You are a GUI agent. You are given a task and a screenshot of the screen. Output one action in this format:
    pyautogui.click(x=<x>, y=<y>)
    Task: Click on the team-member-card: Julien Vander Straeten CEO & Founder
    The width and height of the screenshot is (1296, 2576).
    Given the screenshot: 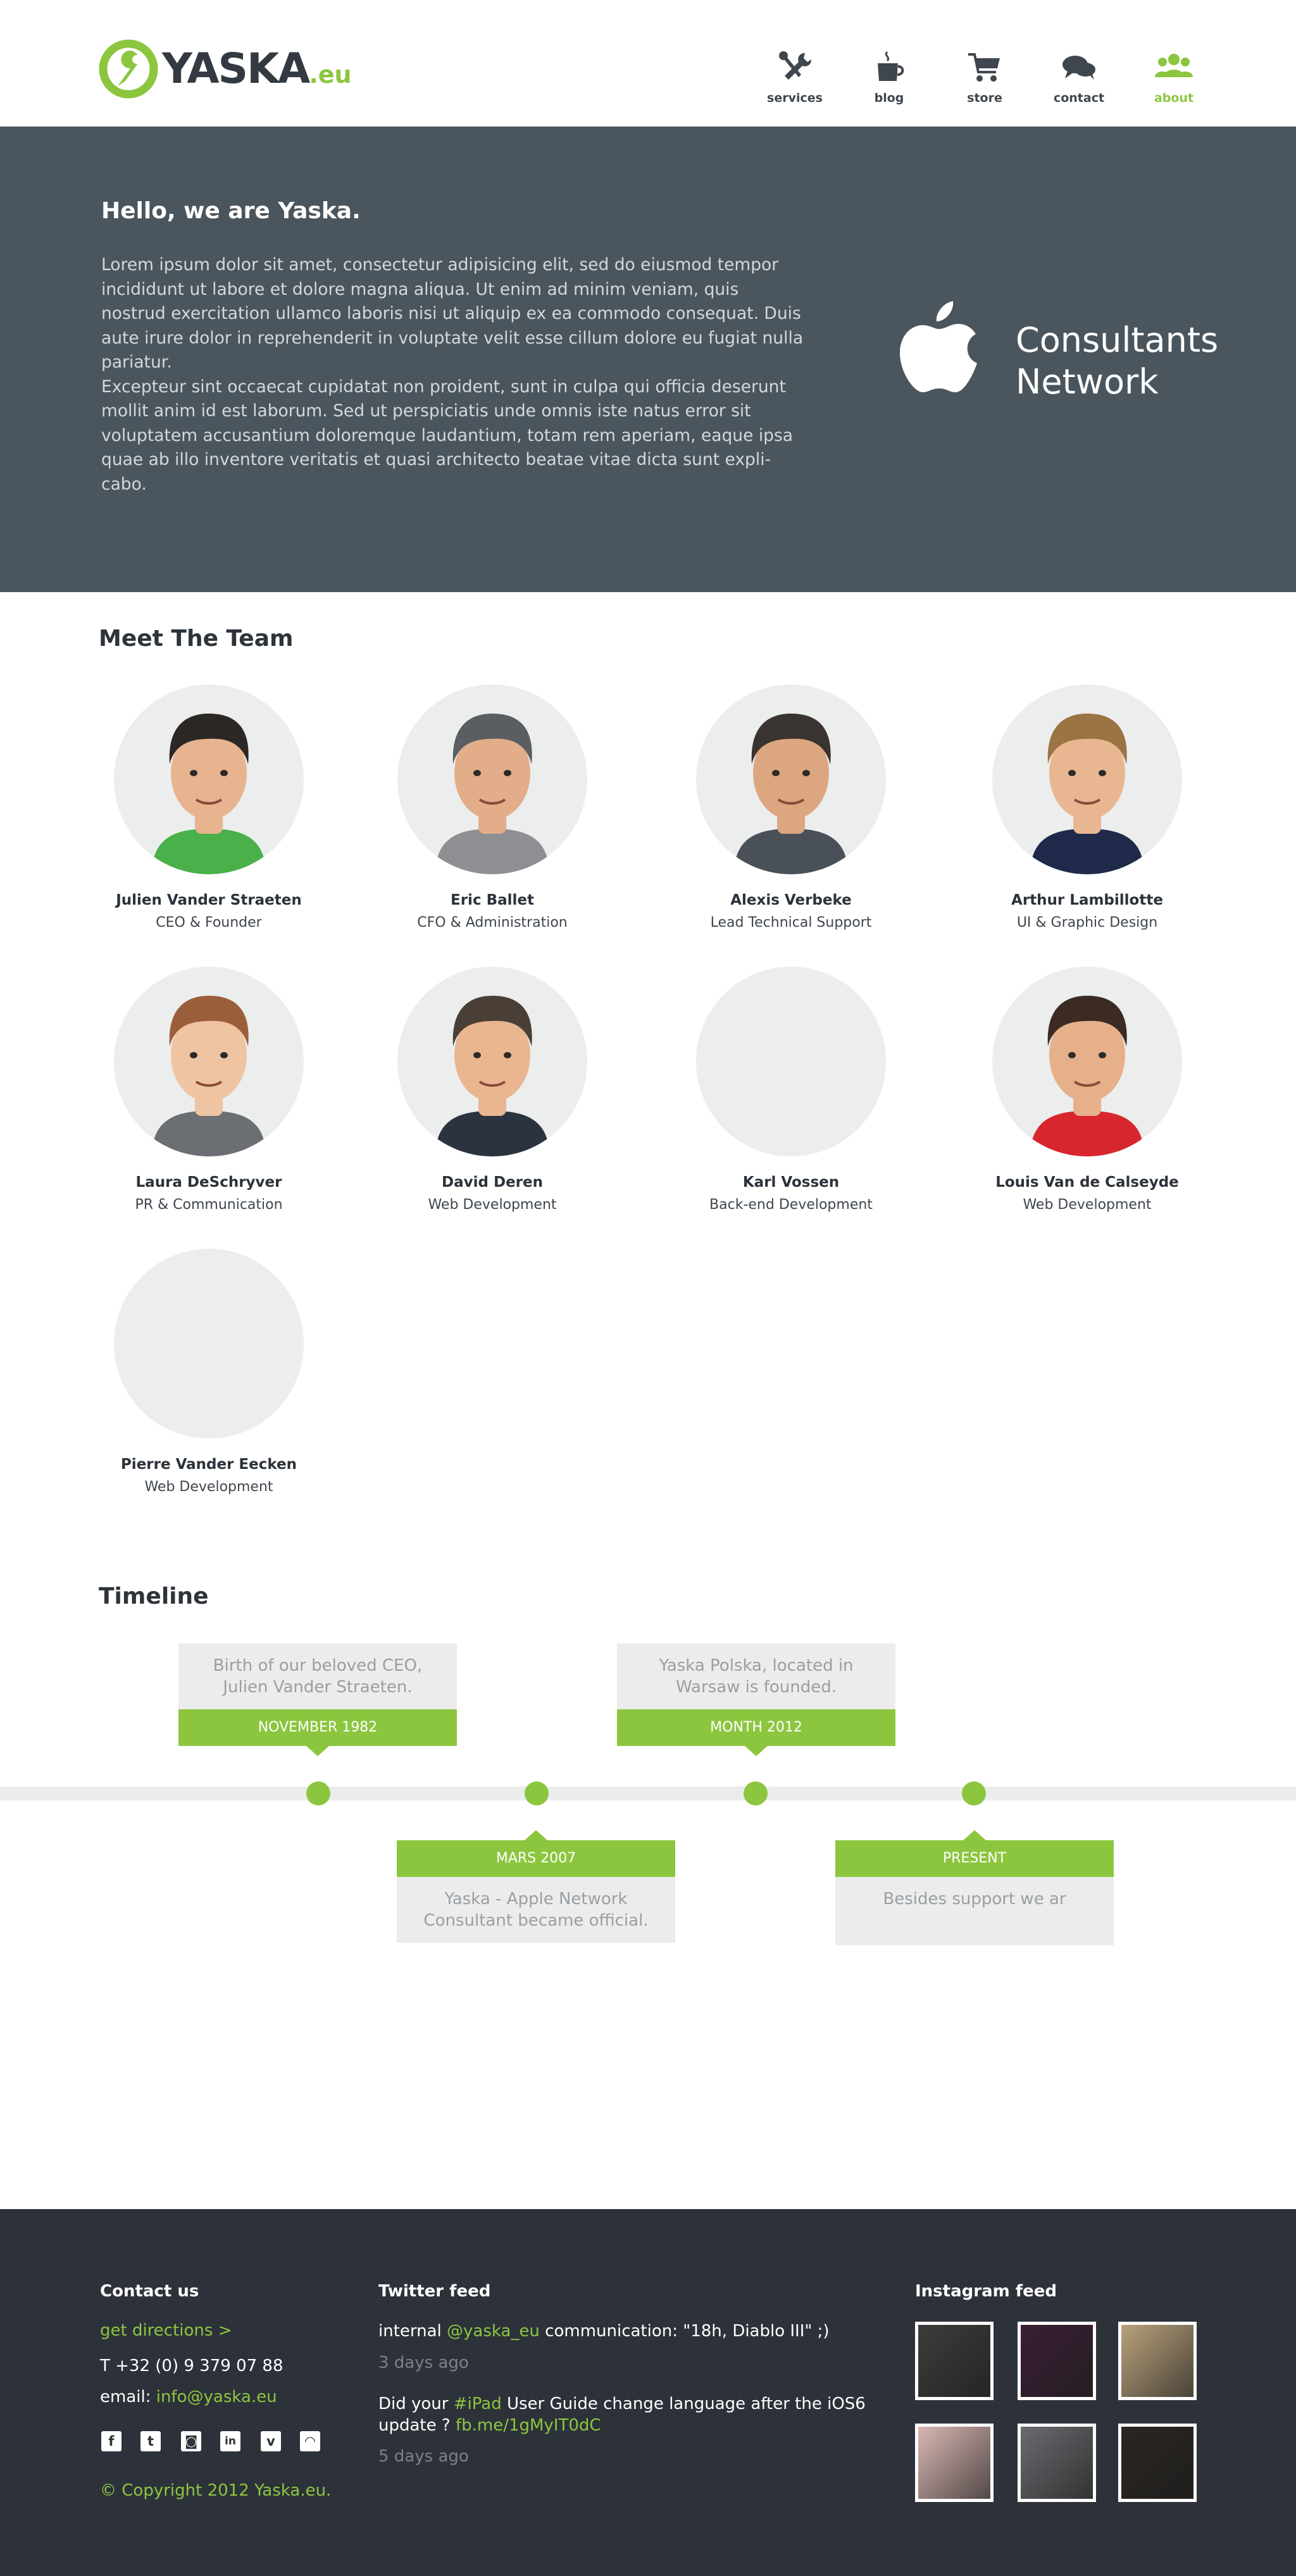 What is the action you would take?
    pyautogui.click(x=209, y=808)
    